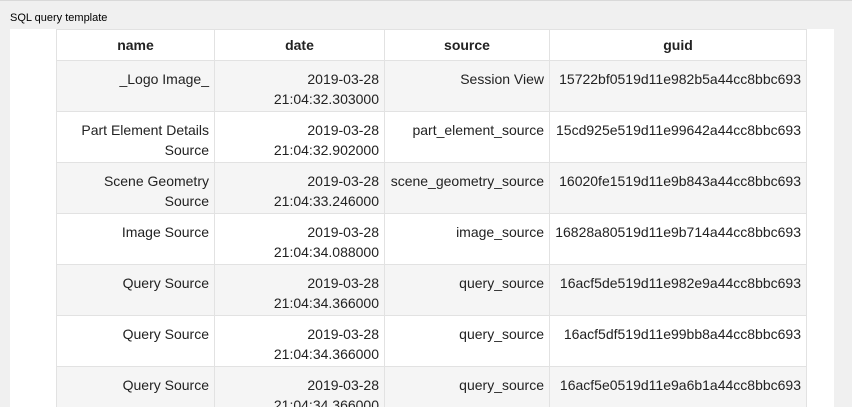 The image size is (852, 407). What do you see at coordinates (135, 239) in the screenshot?
I see `name-cell: Image Source` at bounding box center [135, 239].